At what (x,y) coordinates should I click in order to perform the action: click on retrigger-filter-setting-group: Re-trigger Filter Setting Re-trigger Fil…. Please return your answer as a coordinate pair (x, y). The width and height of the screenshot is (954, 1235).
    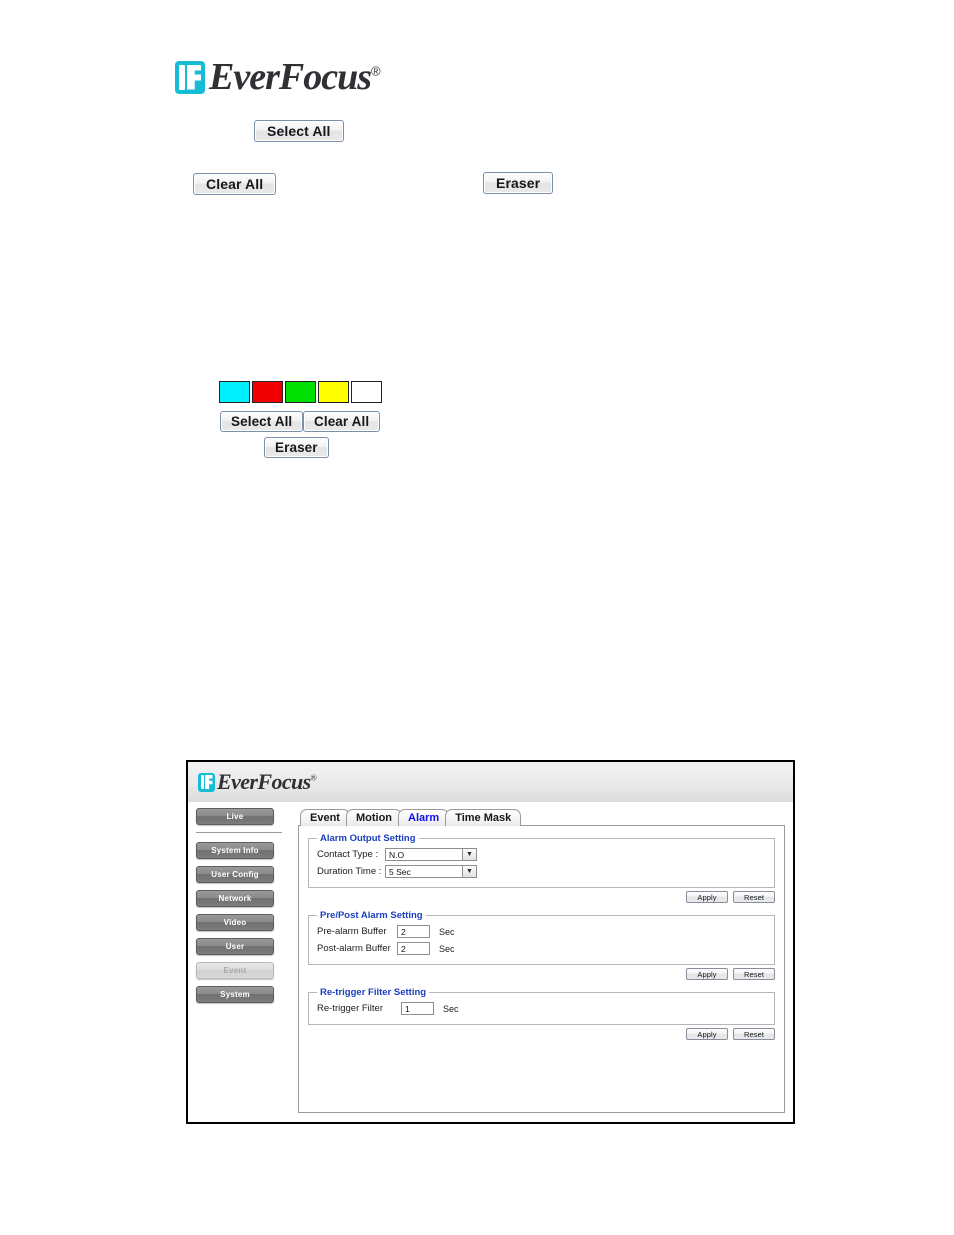
    Looking at the image, I should click on (541, 1006).